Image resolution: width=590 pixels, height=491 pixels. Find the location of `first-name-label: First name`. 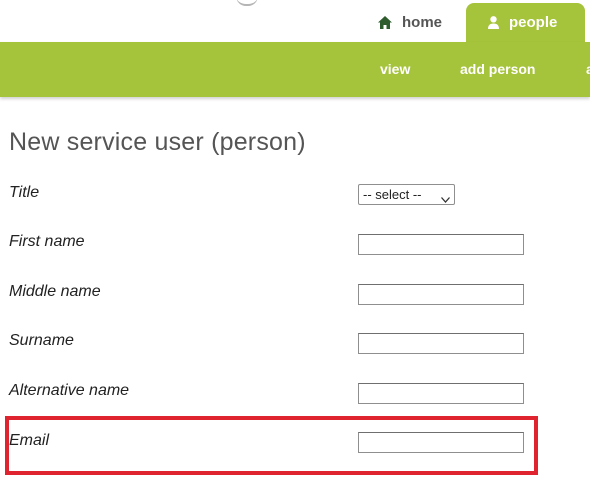

first-name-label: First name is located at coordinates (47, 241).